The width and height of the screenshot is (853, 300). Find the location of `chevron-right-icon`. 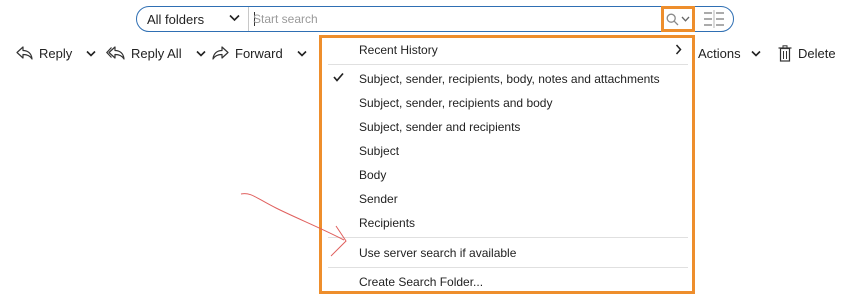

chevron-right-icon is located at coordinates (678, 49).